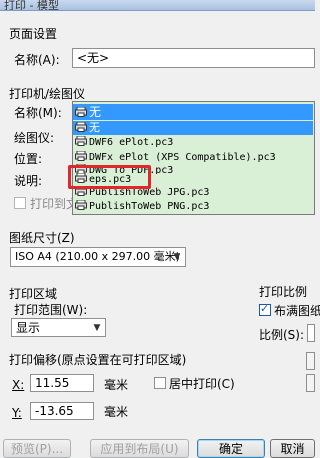  I want to click on apply-to-layout-button: 应用到布局(U), so click(139, 448).